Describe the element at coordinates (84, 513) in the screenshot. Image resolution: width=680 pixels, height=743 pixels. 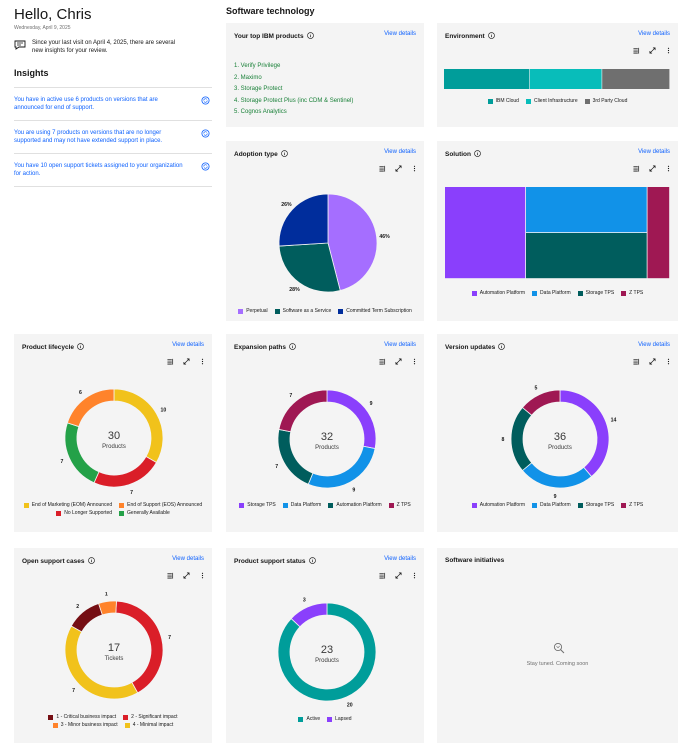
I see `legend-item: No Longer Supported` at that location.